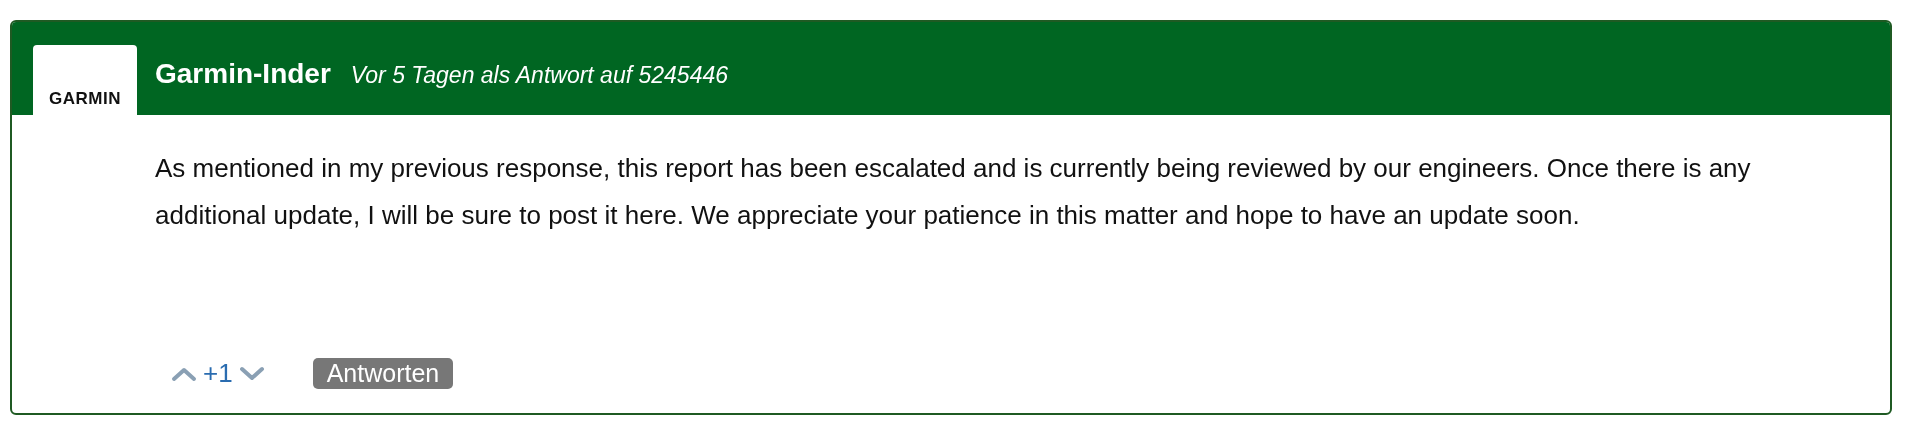 The width and height of the screenshot is (1920, 433). Describe the element at coordinates (383, 373) in the screenshot. I see `reply-button: Antworten` at that location.